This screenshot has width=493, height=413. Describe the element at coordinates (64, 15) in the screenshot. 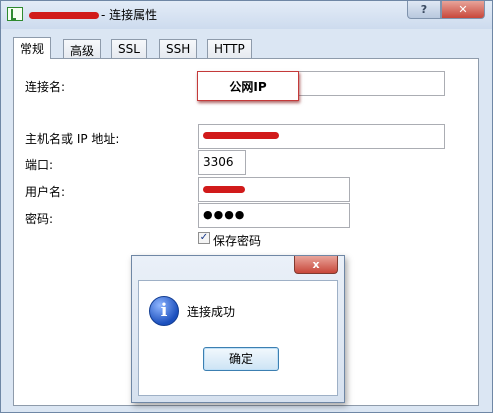

I see `redacted-connection-name` at that location.